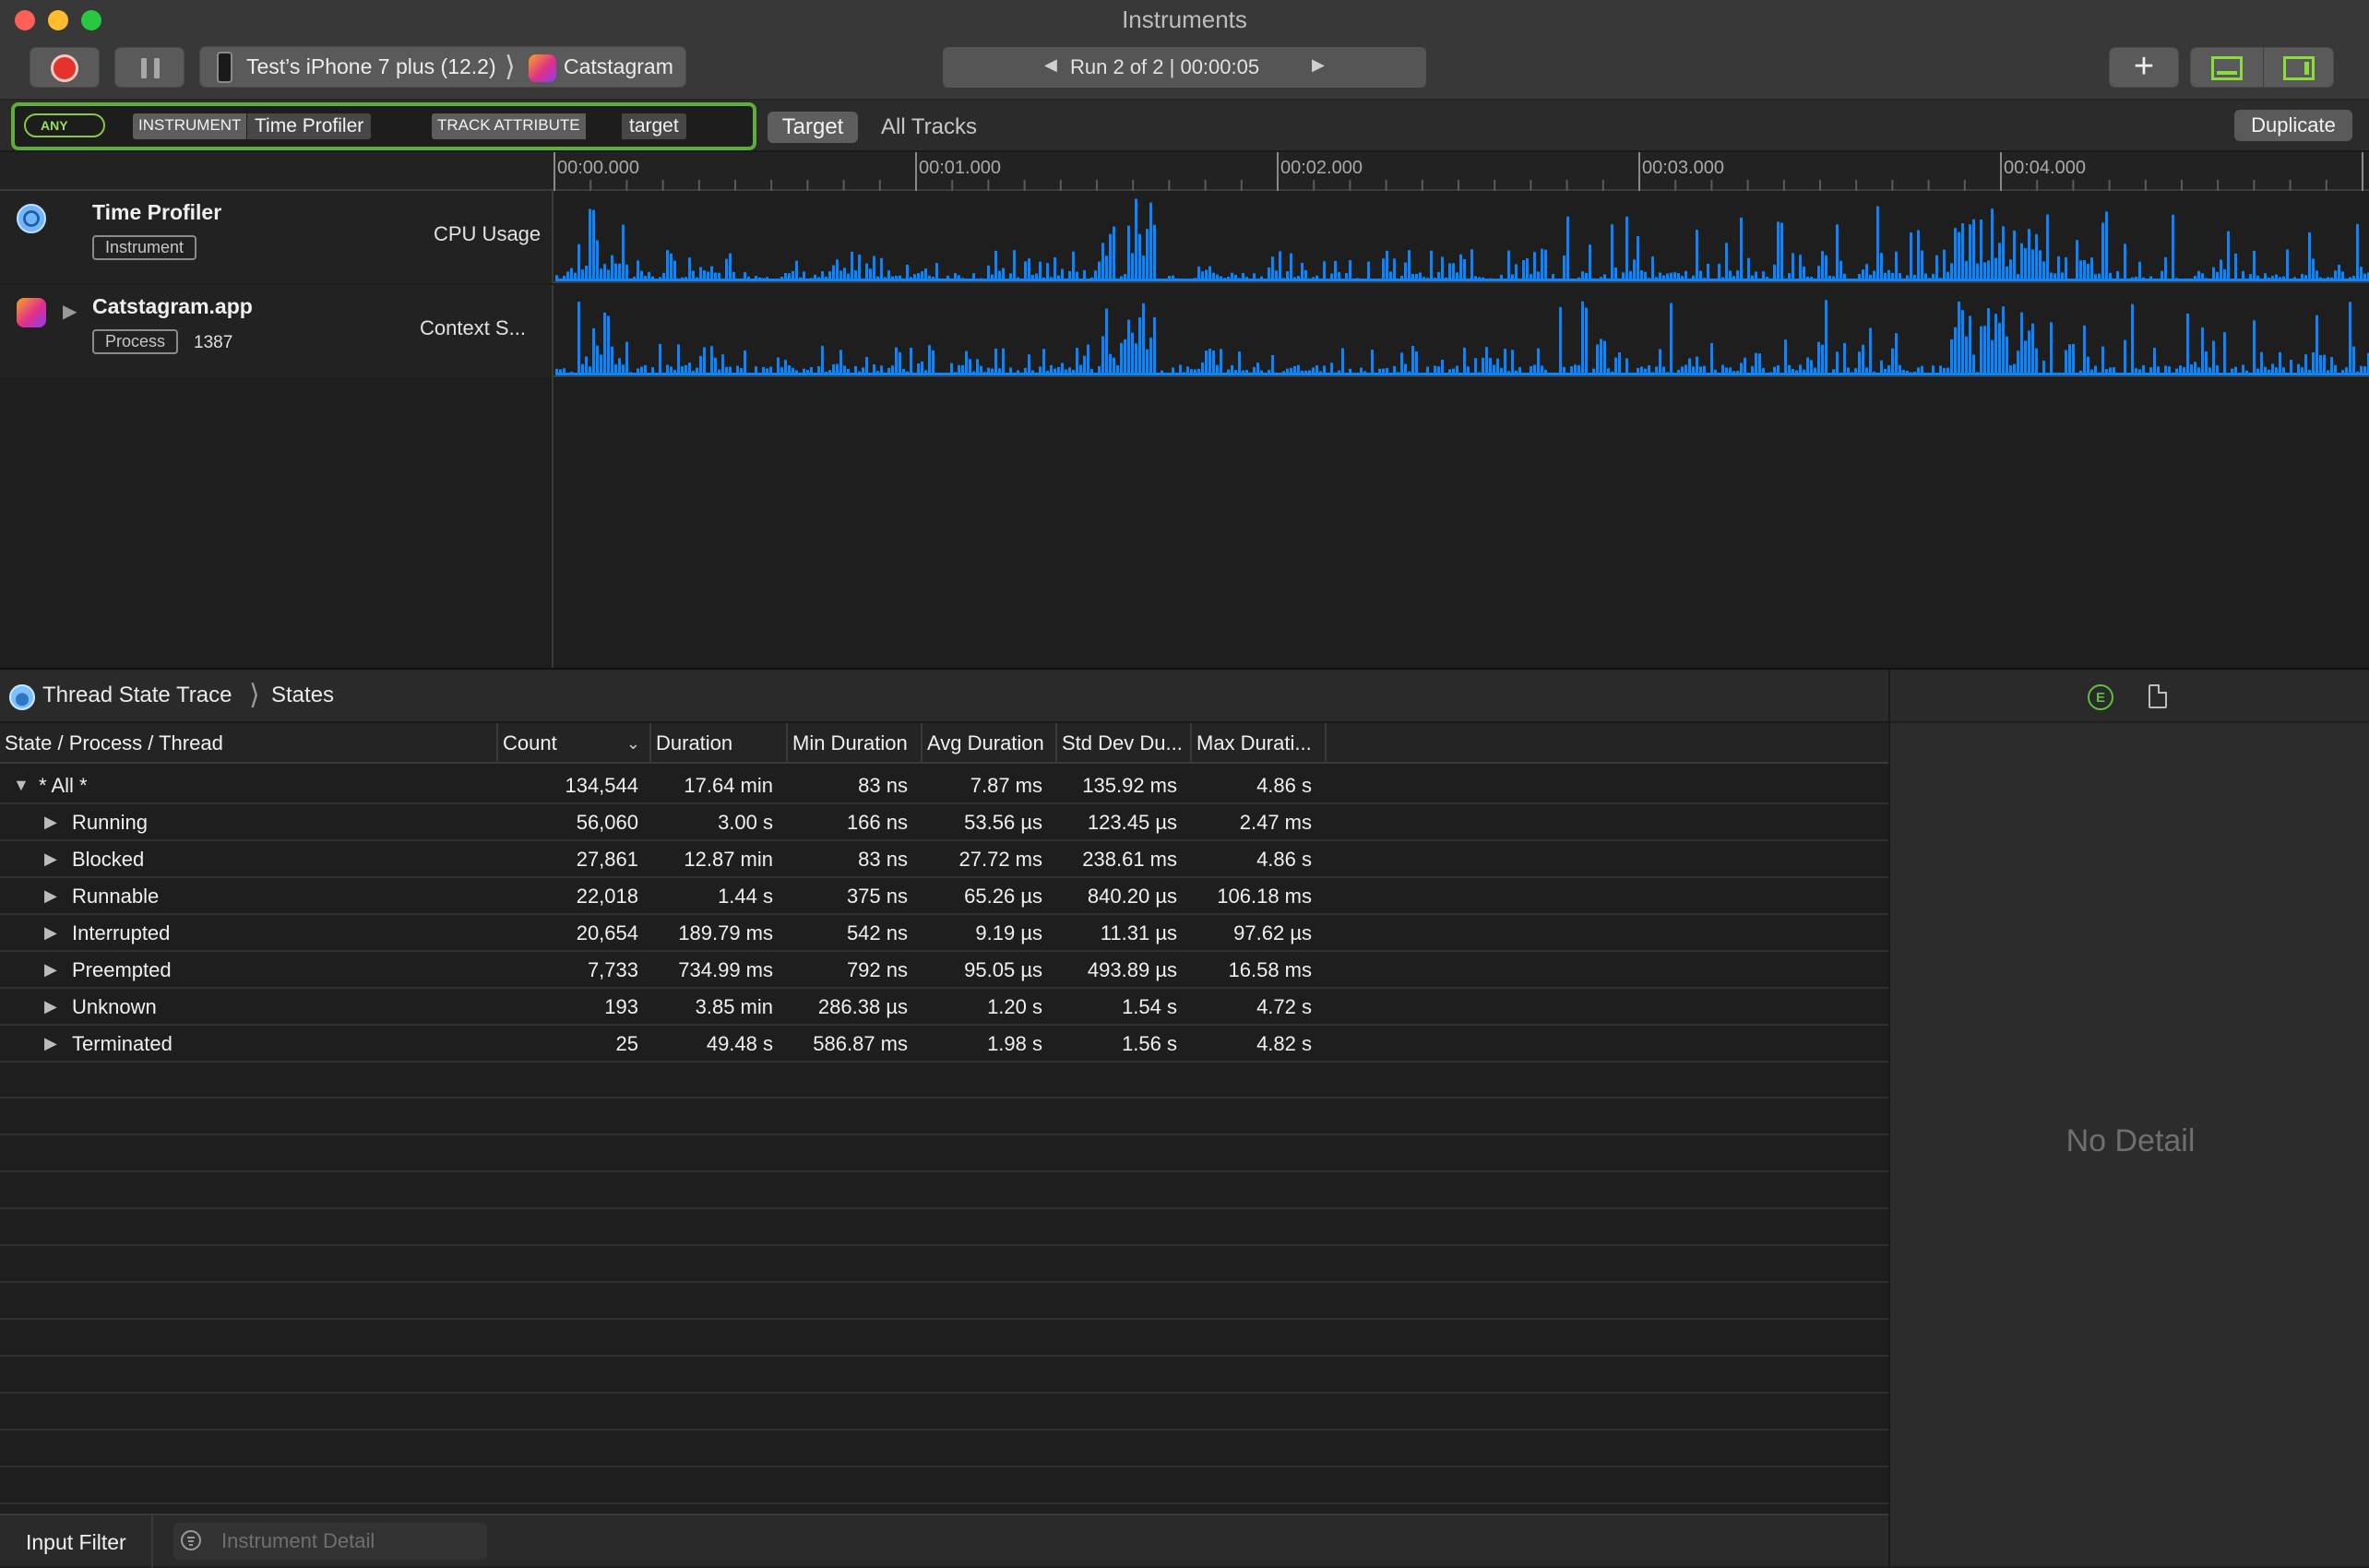 The width and height of the screenshot is (2369, 1568). What do you see at coordinates (929, 127) in the screenshot?
I see `all-tracks-scope-button: All Tracks` at bounding box center [929, 127].